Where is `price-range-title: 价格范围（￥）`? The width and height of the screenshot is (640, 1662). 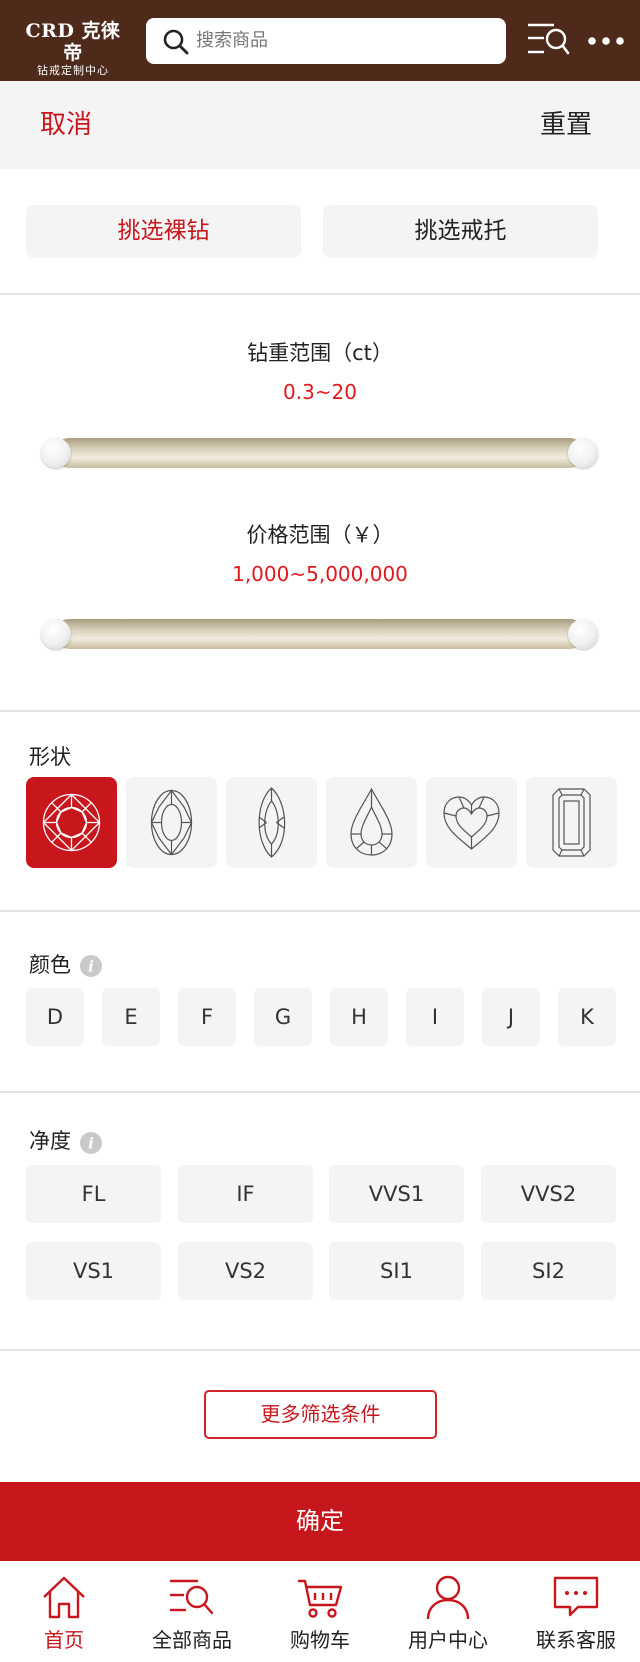
price-range-title: 价格范围（￥） is located at coordinates (320, 535).